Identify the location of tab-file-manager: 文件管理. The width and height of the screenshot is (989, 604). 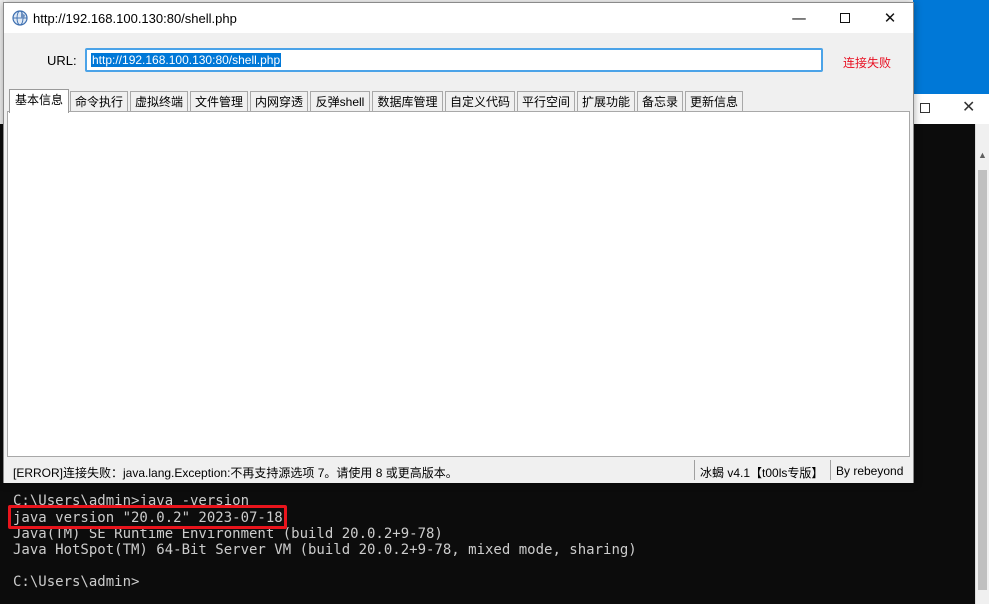
(219, 102).